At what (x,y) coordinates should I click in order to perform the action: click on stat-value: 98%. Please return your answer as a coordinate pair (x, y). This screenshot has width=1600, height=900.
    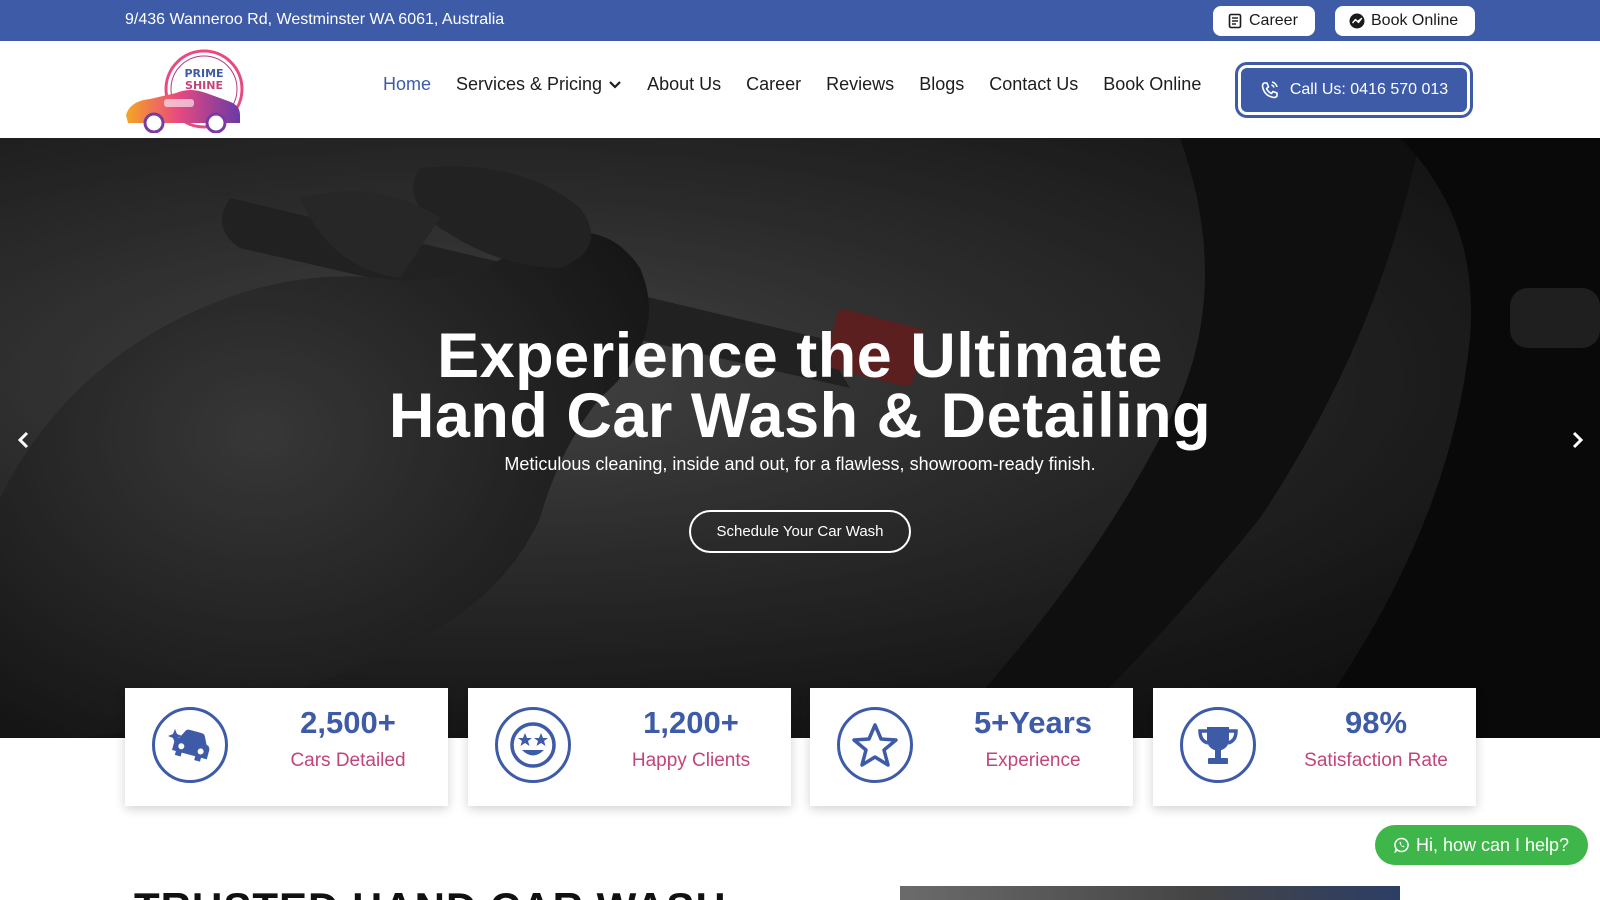
    Looking at the image, I should click on (1376, 722).